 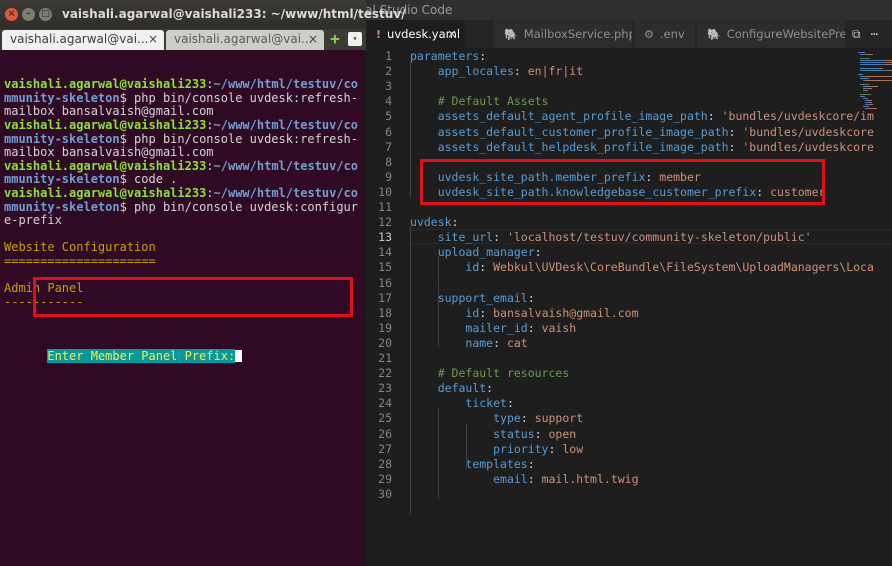 What do you see at coordinates (193, 297) in the screenshot?
I see `highlight-box-member-prompt` at bounding box center [193, 297].